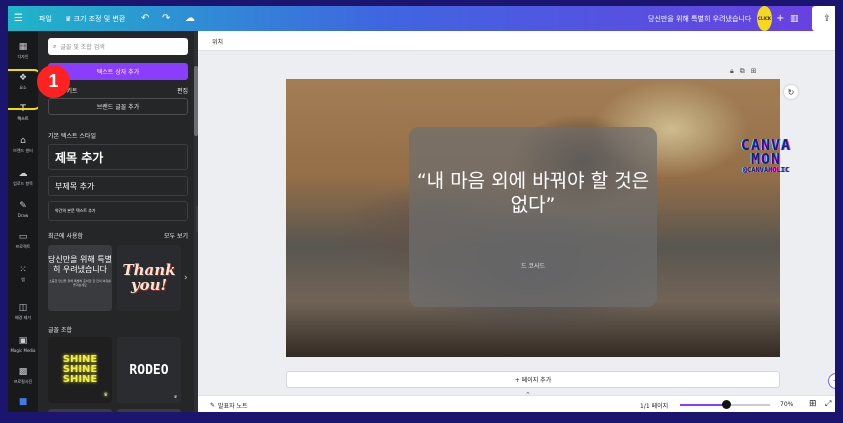 The height and width of the screenshot is (423, 843). What do you see at coordinates (786, 404) in the screenshot?
I see `zoom-label: 70%` at bounding box center [786, 404].